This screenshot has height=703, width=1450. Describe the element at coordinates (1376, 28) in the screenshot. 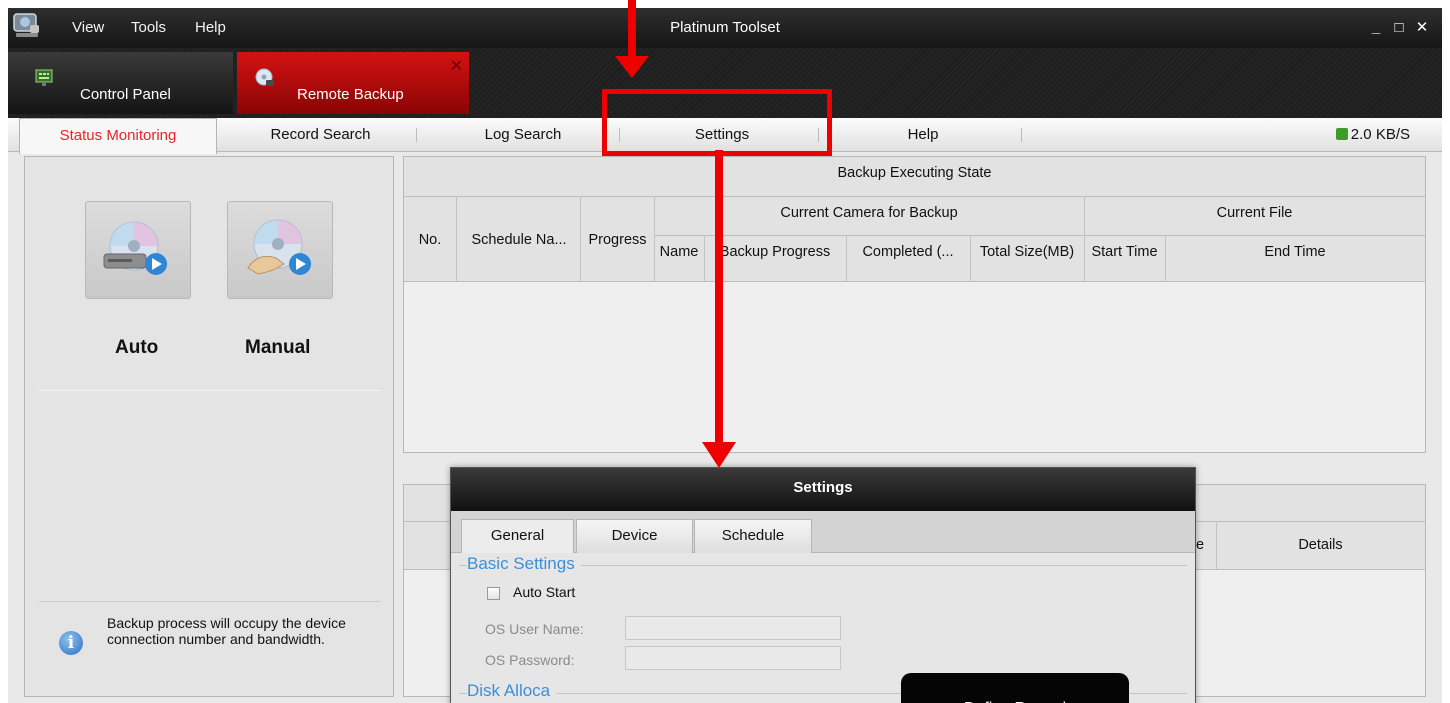

I see `minimize-button: _` at that location.